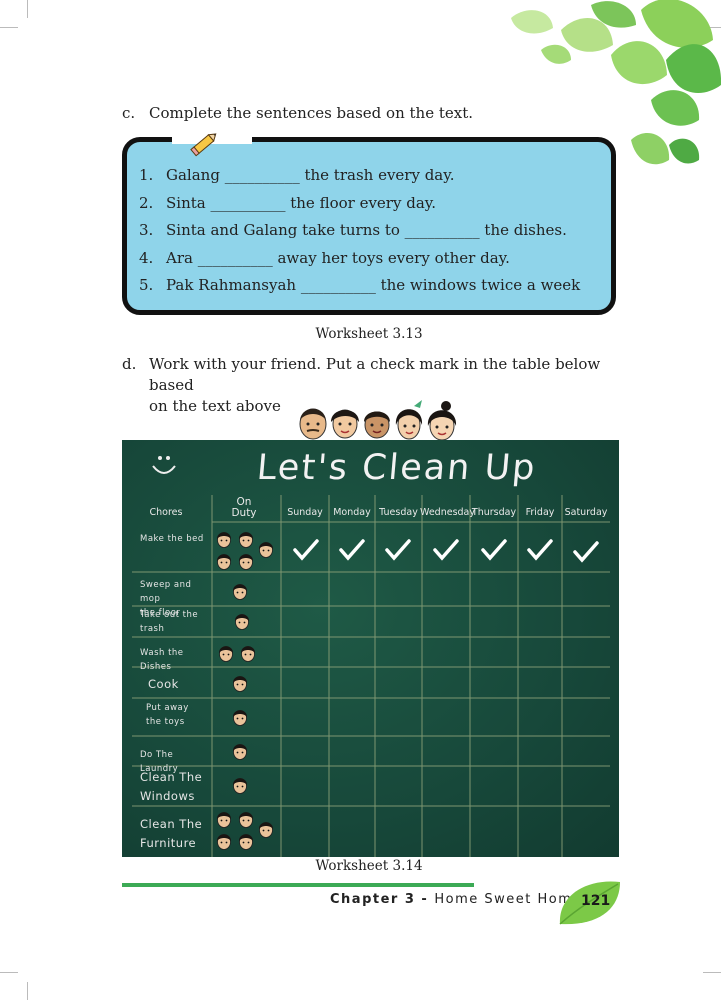 Image resolution: width=721 pixels, height=1000 pixels. Describe the element at coordinates (369, 334) in the screenshot. I see `worksheet-caption: Worksheet 3.13` at that location.